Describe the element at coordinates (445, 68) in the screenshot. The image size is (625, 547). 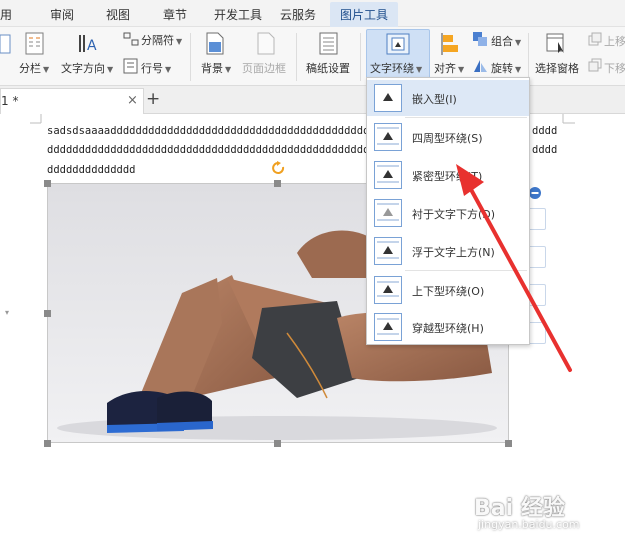
I see `align-label: 对齐` at that location.